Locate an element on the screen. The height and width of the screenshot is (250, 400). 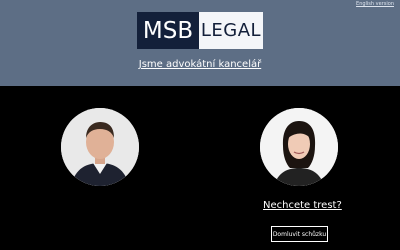
female-portrait-icon is located at coordinates (299, 147).